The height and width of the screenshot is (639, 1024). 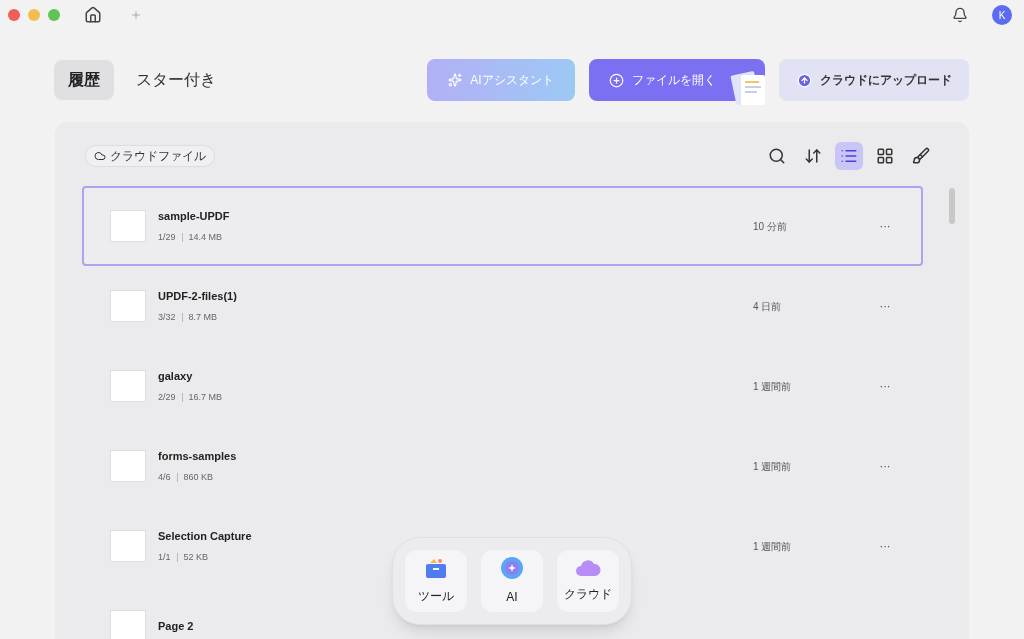 I want to click on file-name: Selection Capture, so click(x=205, y=536).